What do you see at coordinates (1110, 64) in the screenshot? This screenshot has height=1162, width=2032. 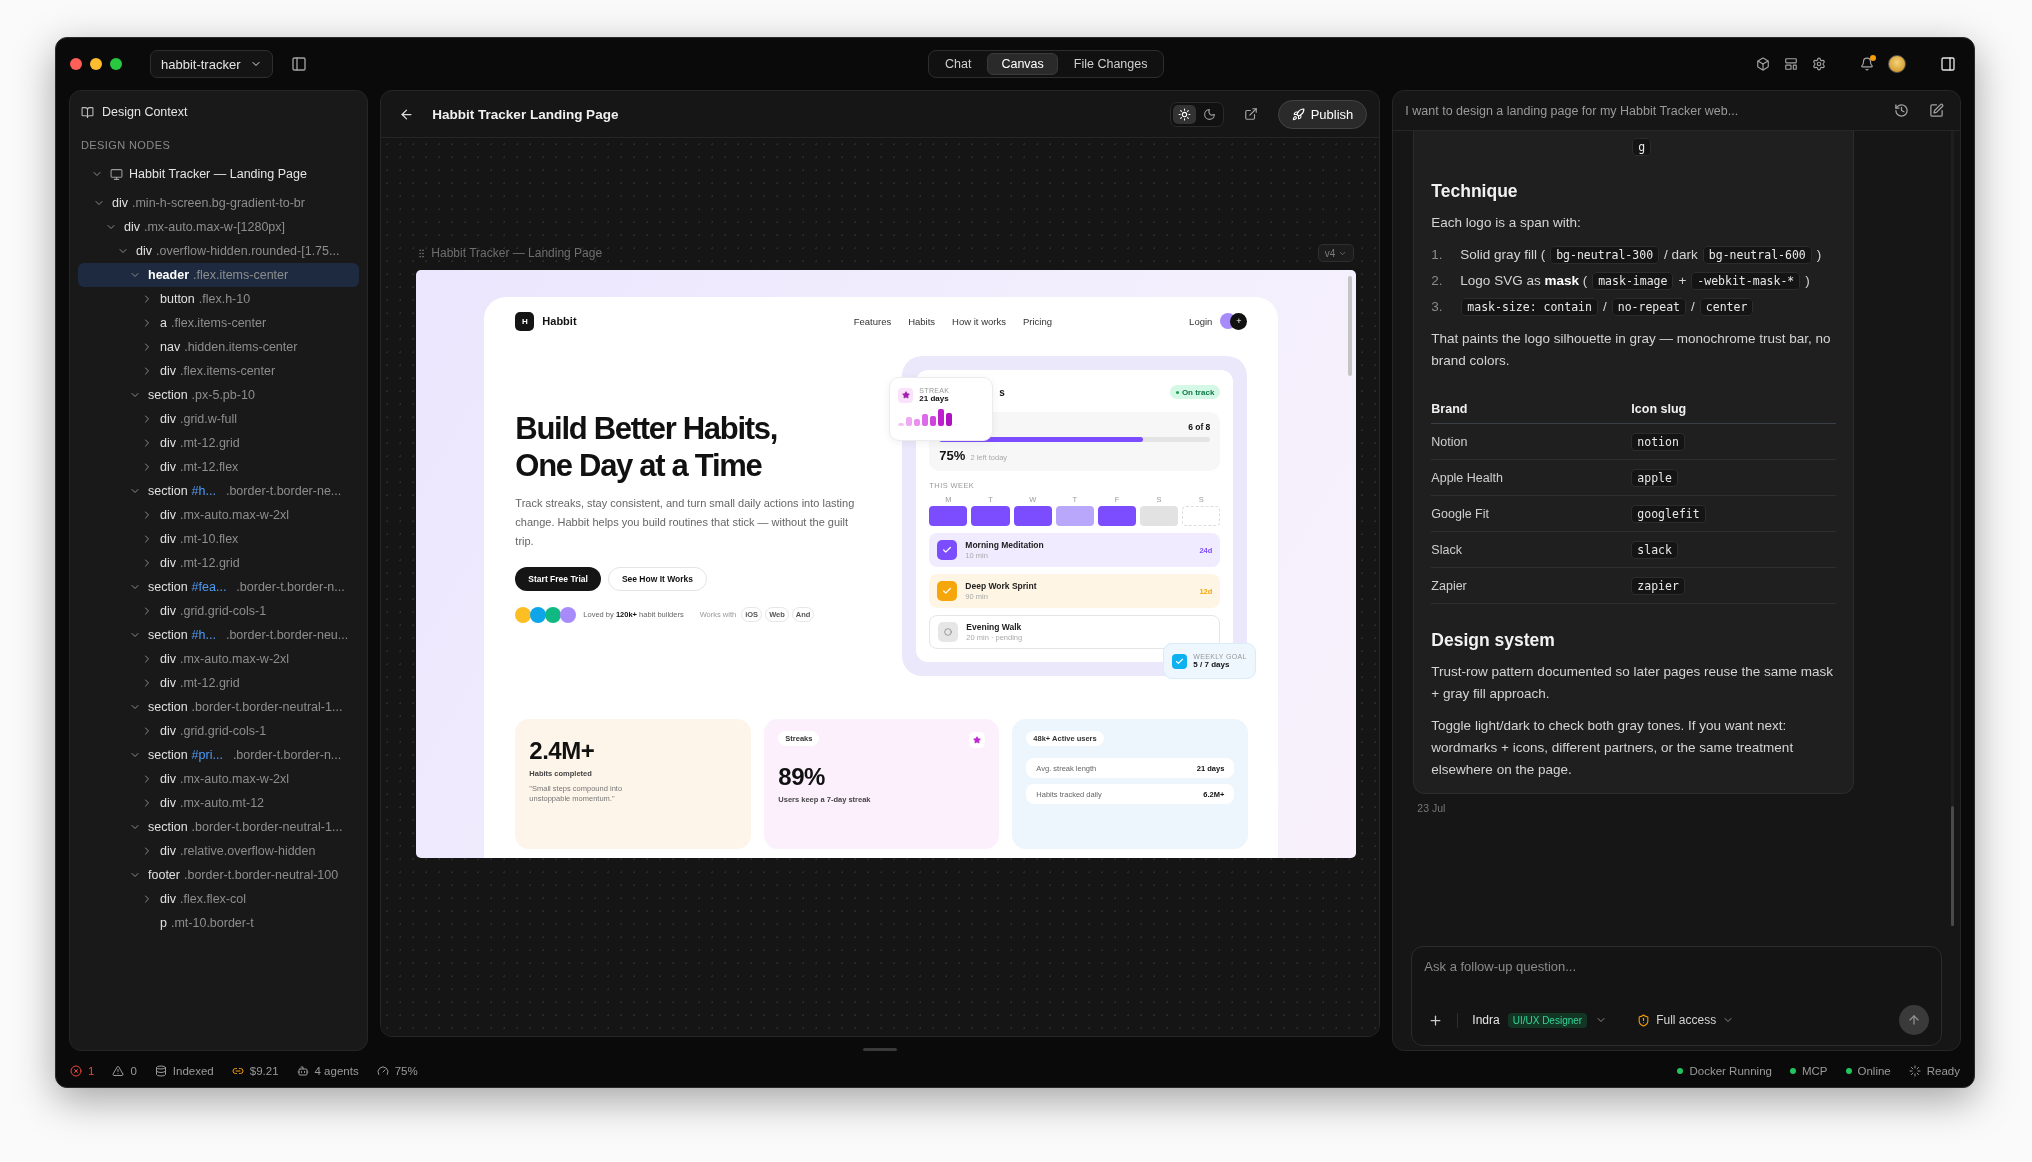 I see `view-tab: File Changes` at bounding box center [1110, 64].